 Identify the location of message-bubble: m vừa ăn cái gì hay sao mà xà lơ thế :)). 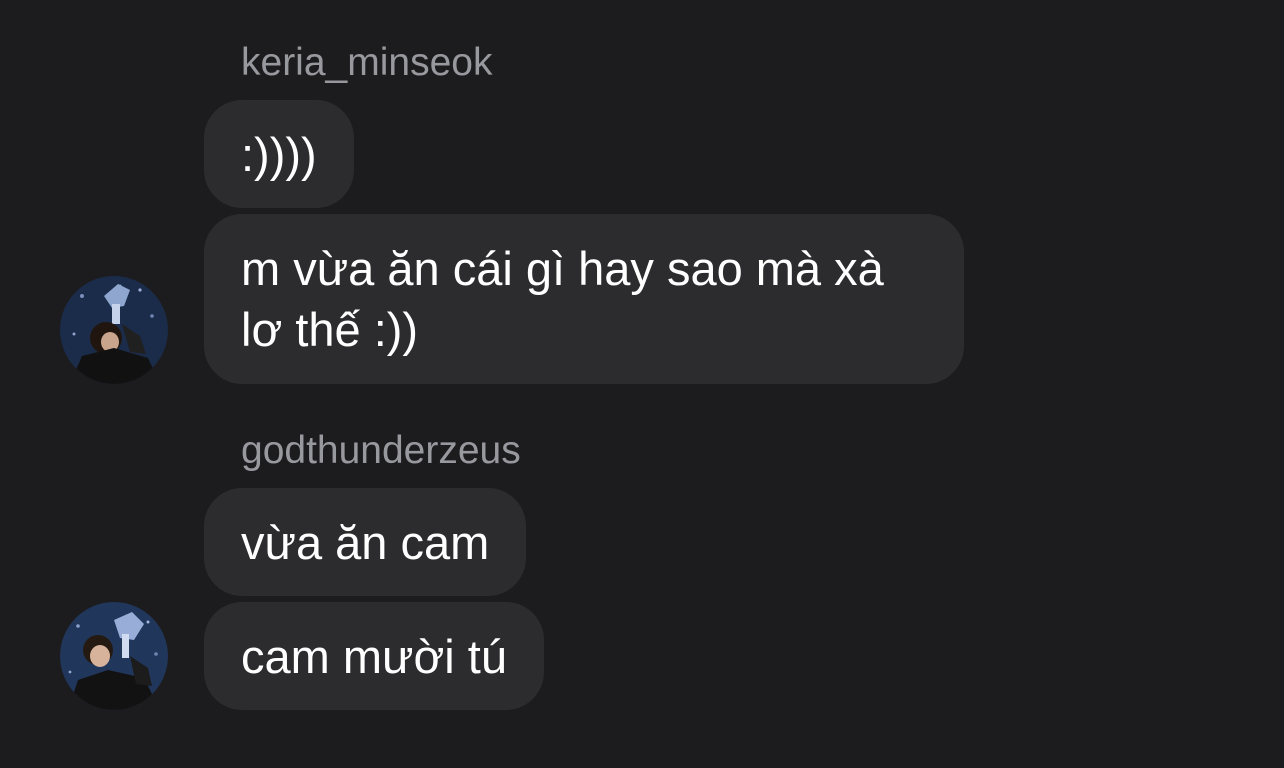
(584, 299).